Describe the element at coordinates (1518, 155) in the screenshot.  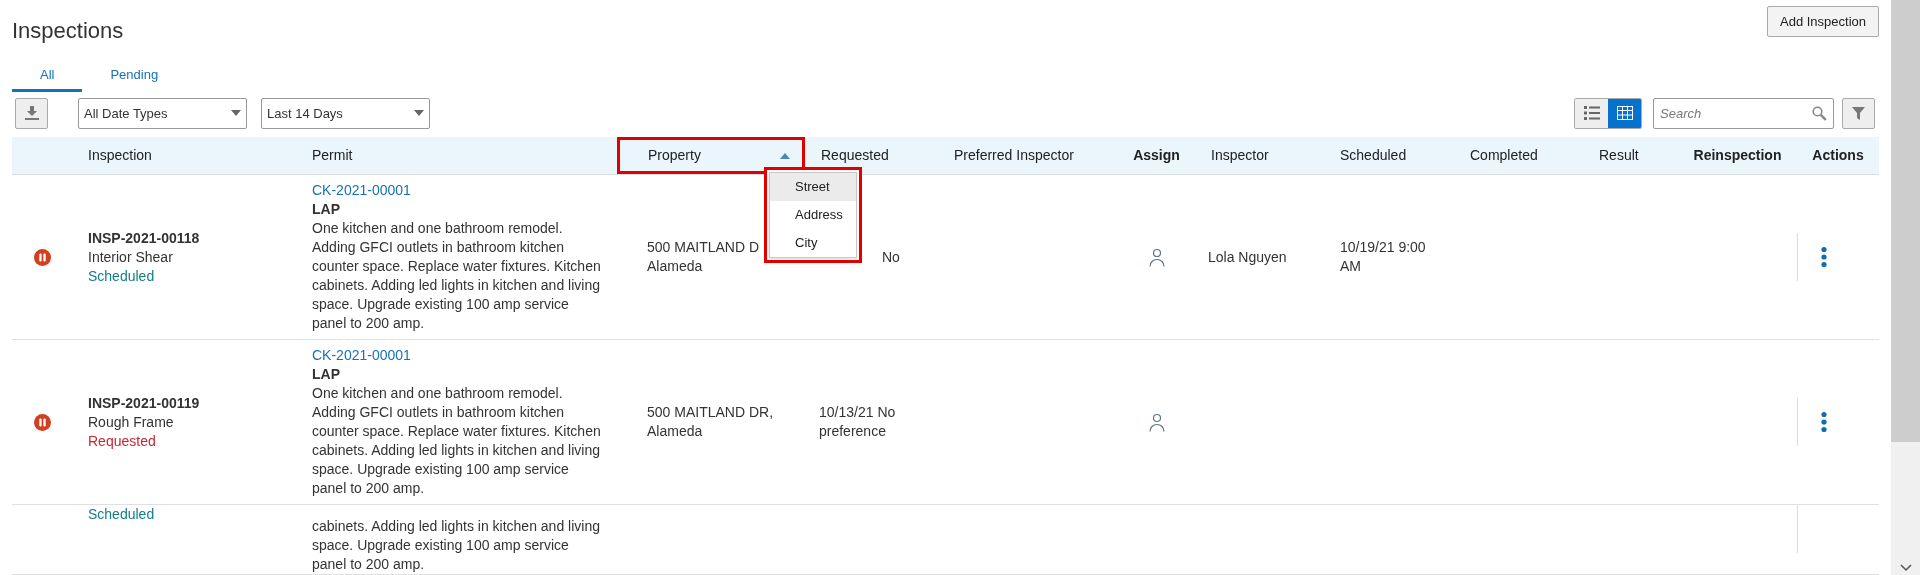
I see `column-header: Completed` at that location.